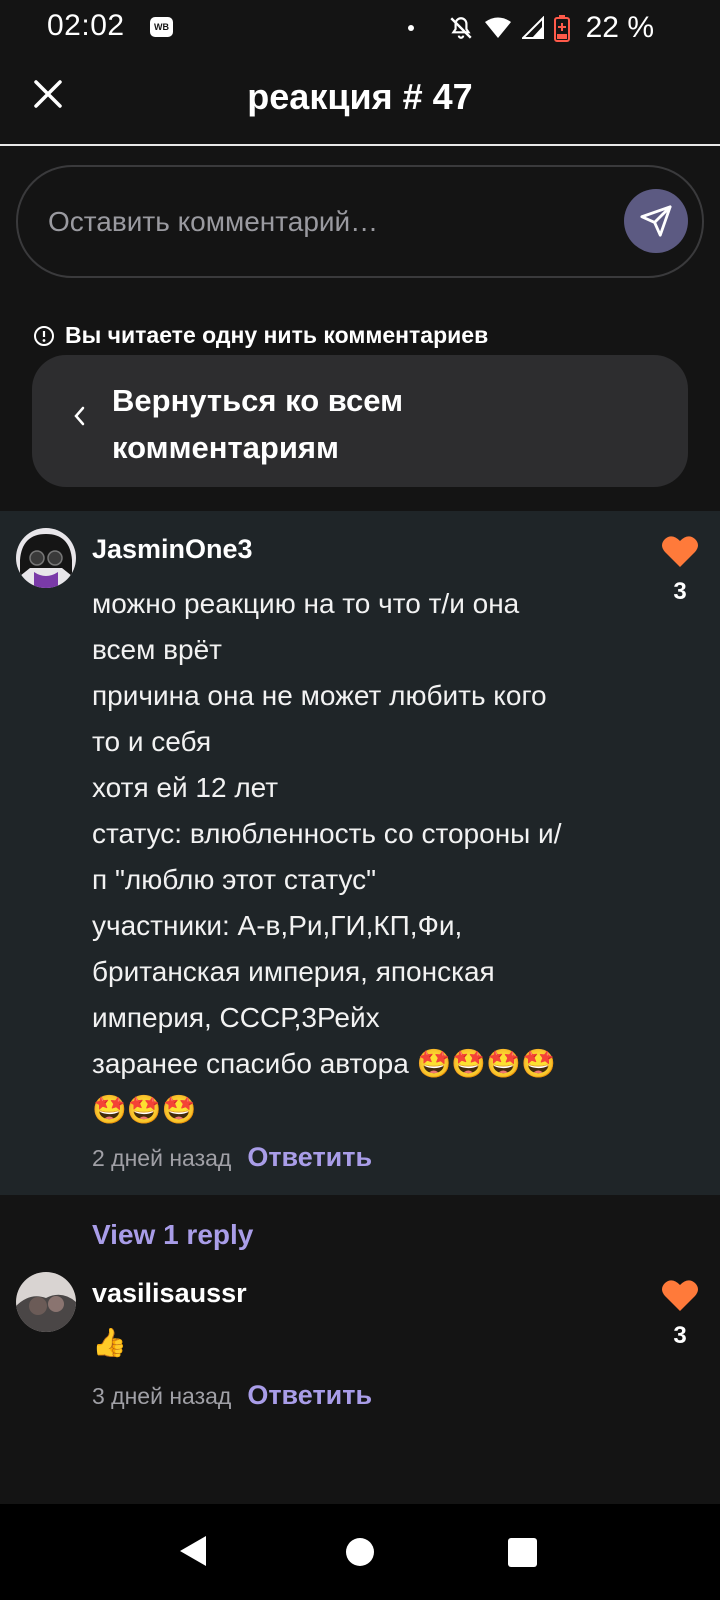  Describe the element at coordinates (619, 27) in the screenshot. I see `battery-percent: 22 %` at that location.